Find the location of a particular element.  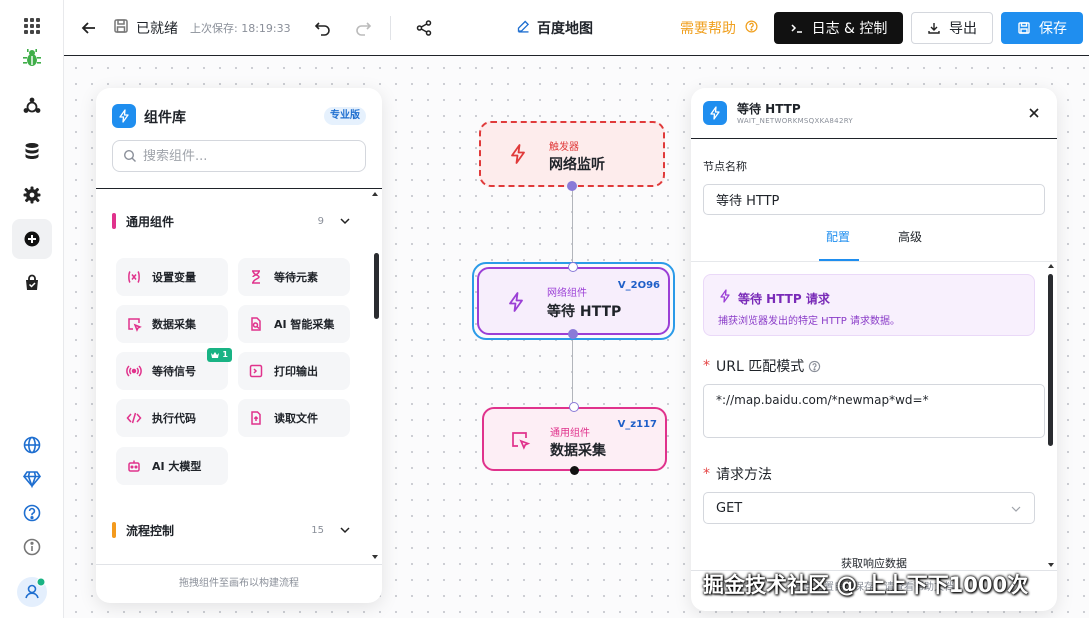

library-title: 组件库 is located at coordinates (165, 118).